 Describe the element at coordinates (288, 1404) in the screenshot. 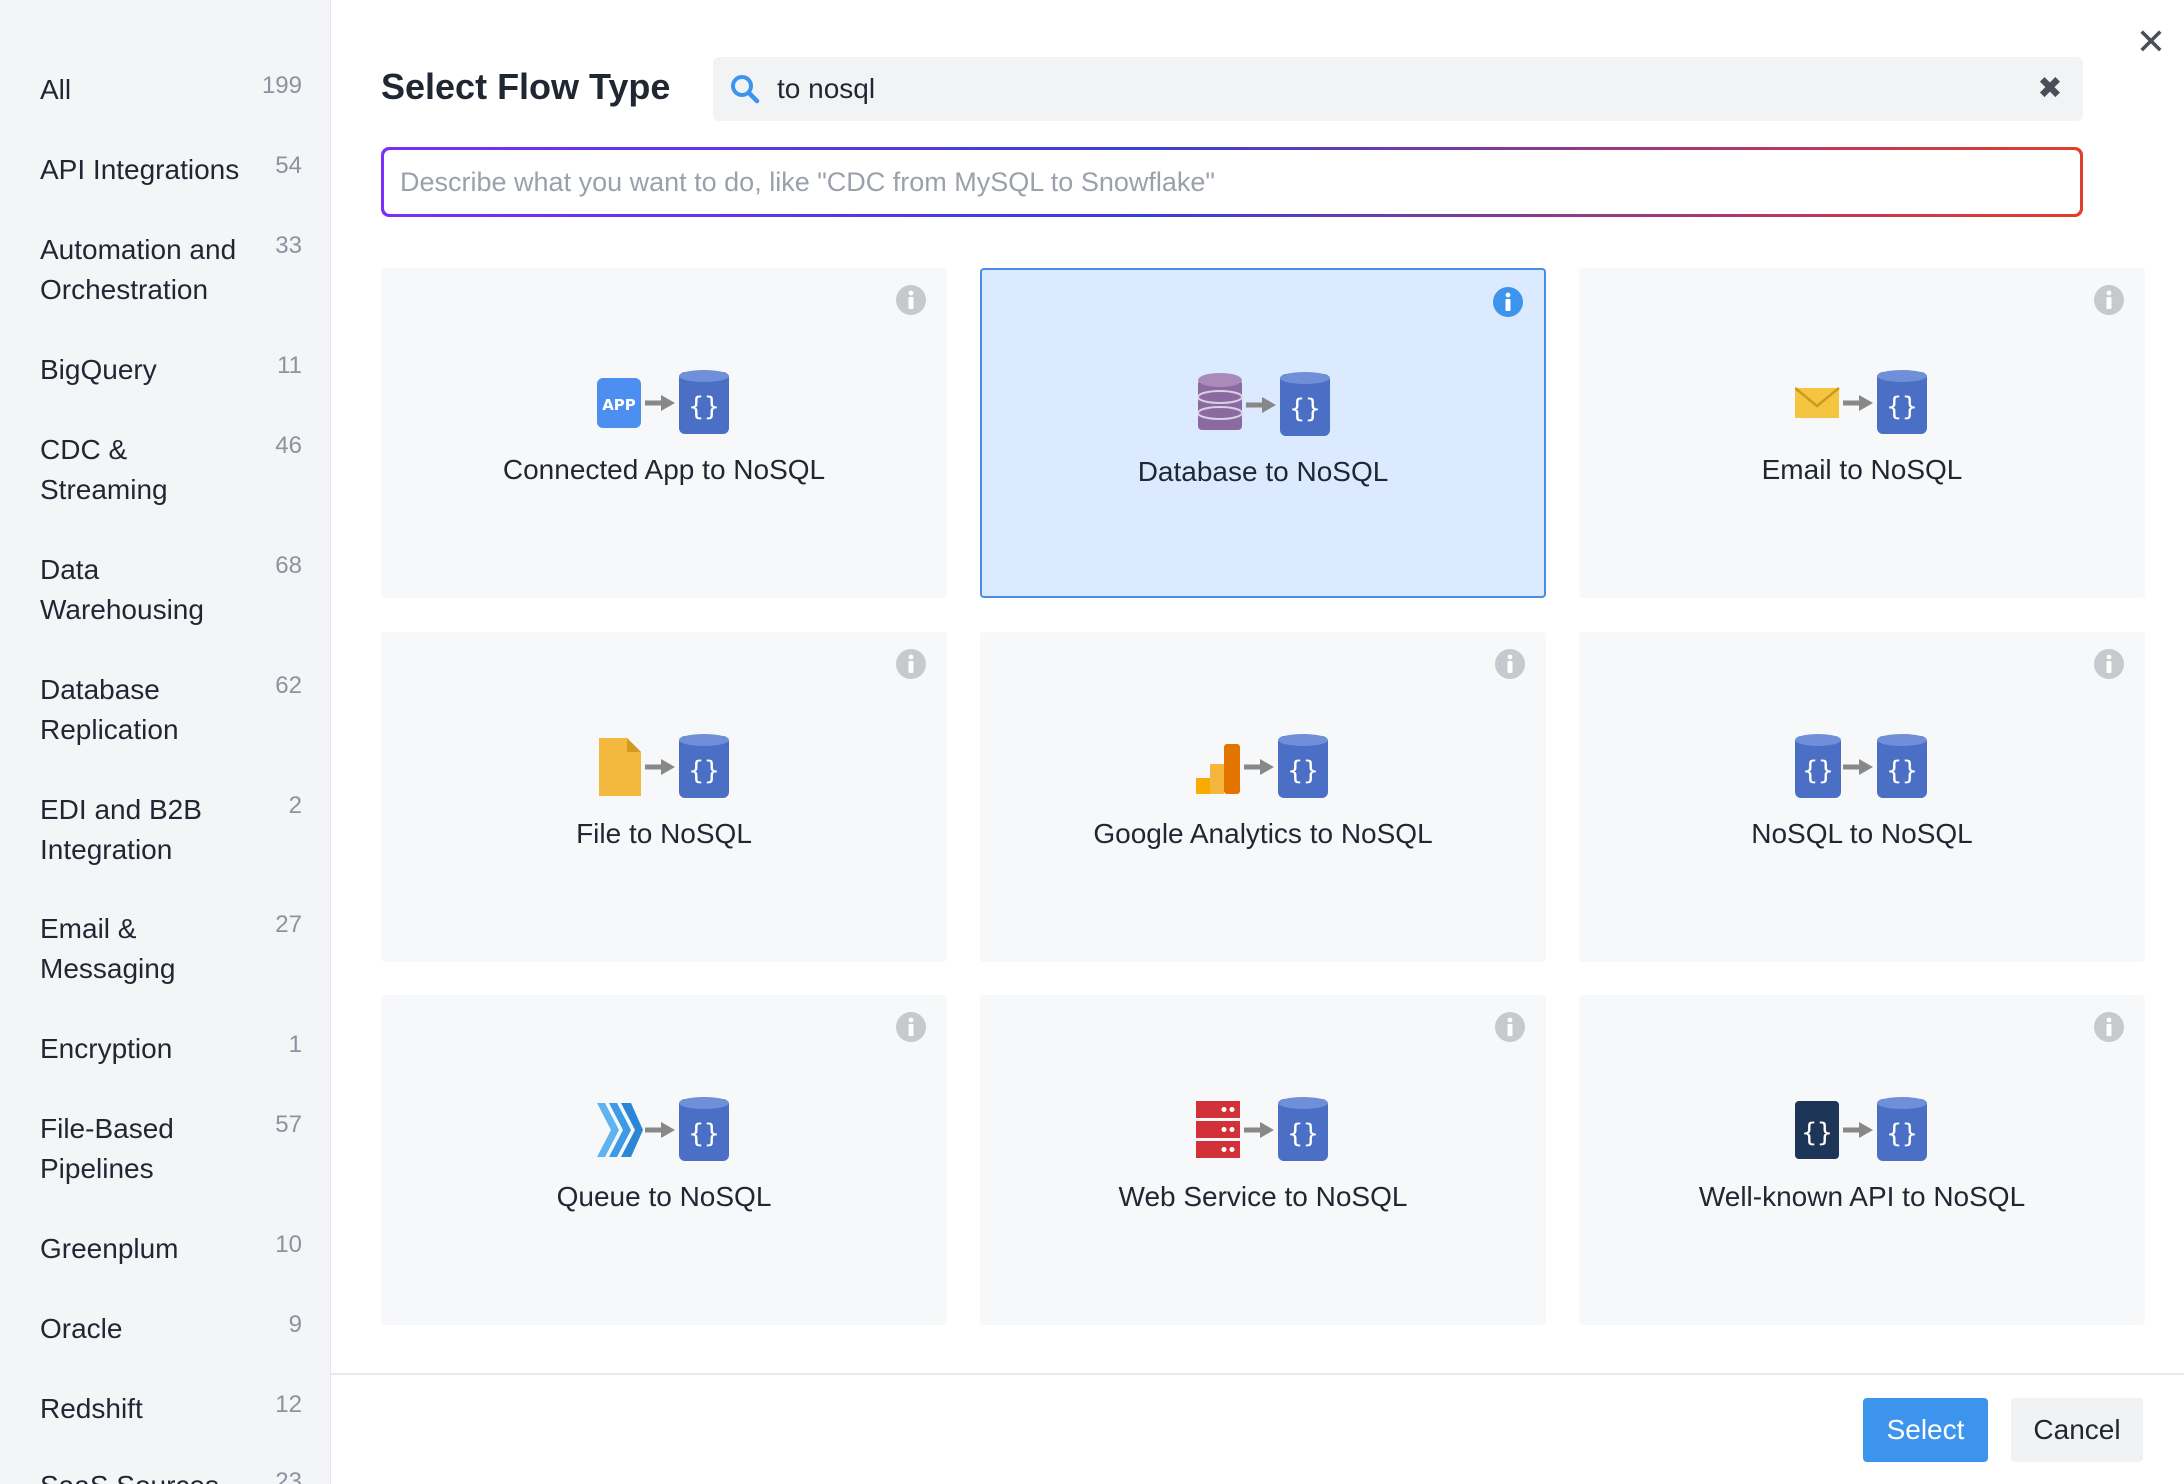

I see `sidebar-item-count: 12` at that location.